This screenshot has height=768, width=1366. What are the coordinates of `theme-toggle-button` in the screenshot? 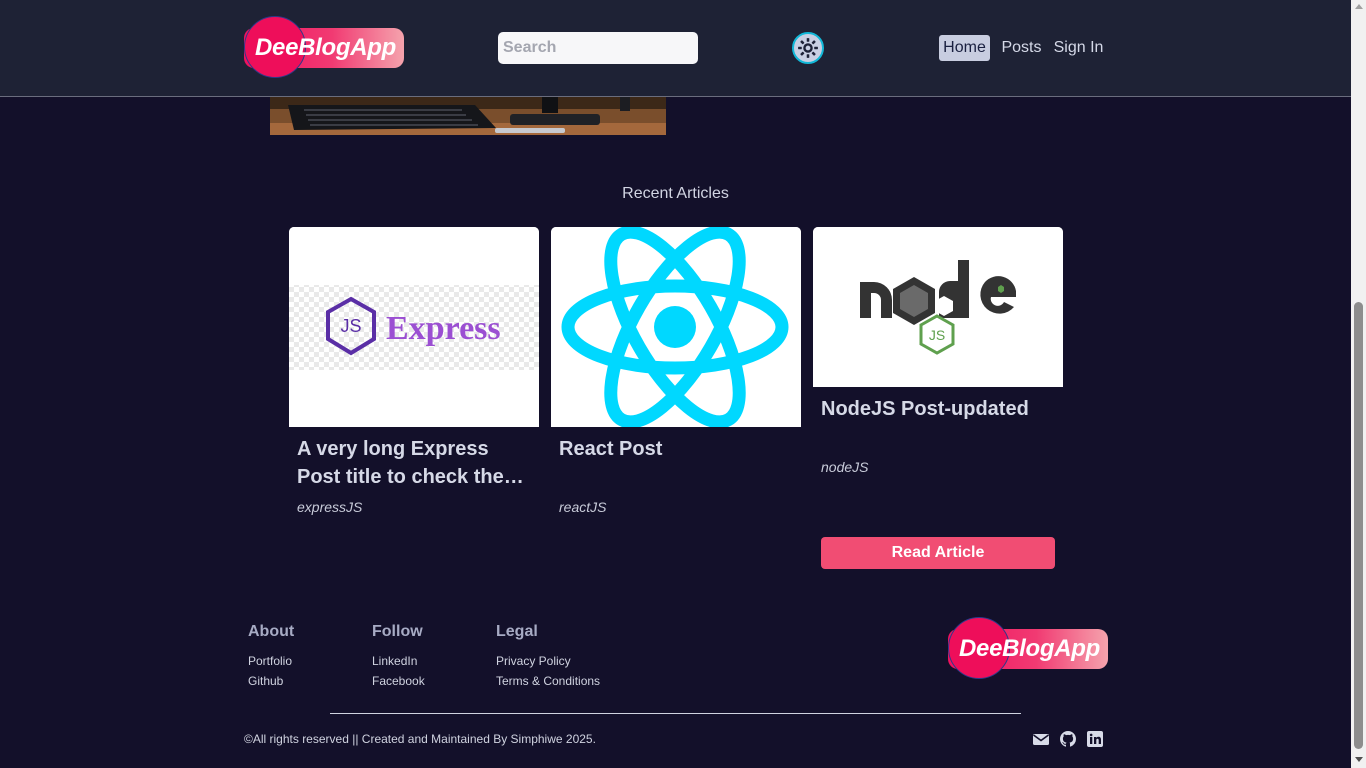 It's located at (808, 48).